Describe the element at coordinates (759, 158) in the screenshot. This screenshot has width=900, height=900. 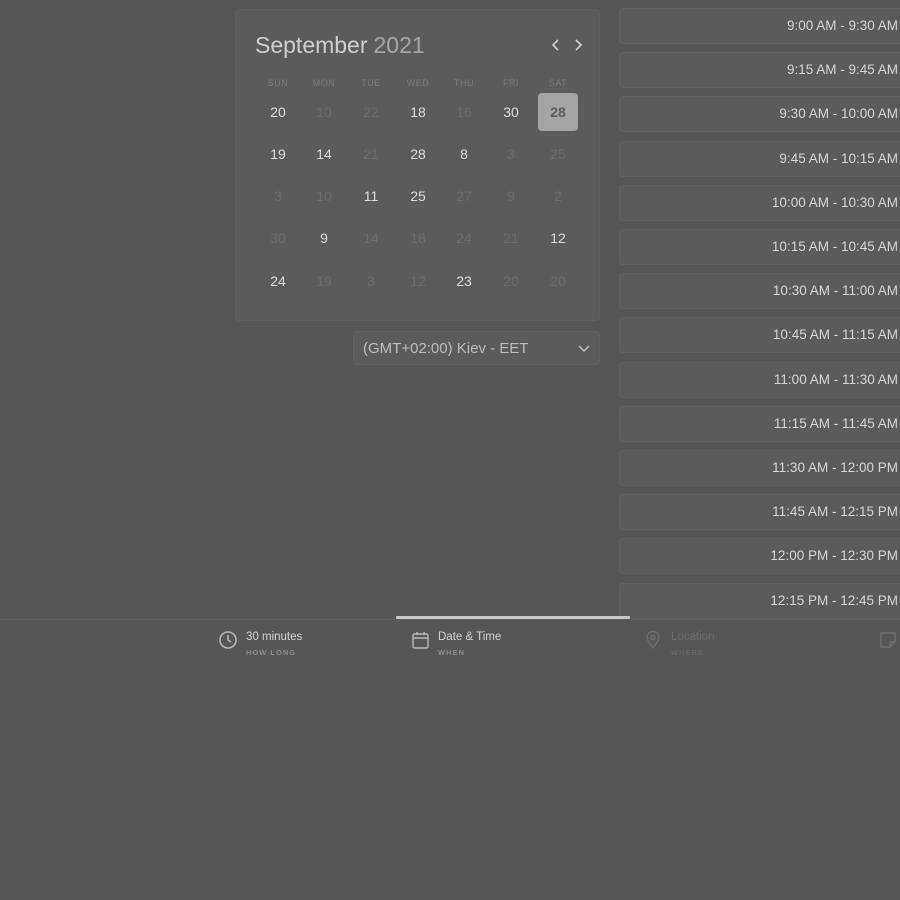
I see `time-slot-button: 9:45 AM - 10:15 AM` at that location.